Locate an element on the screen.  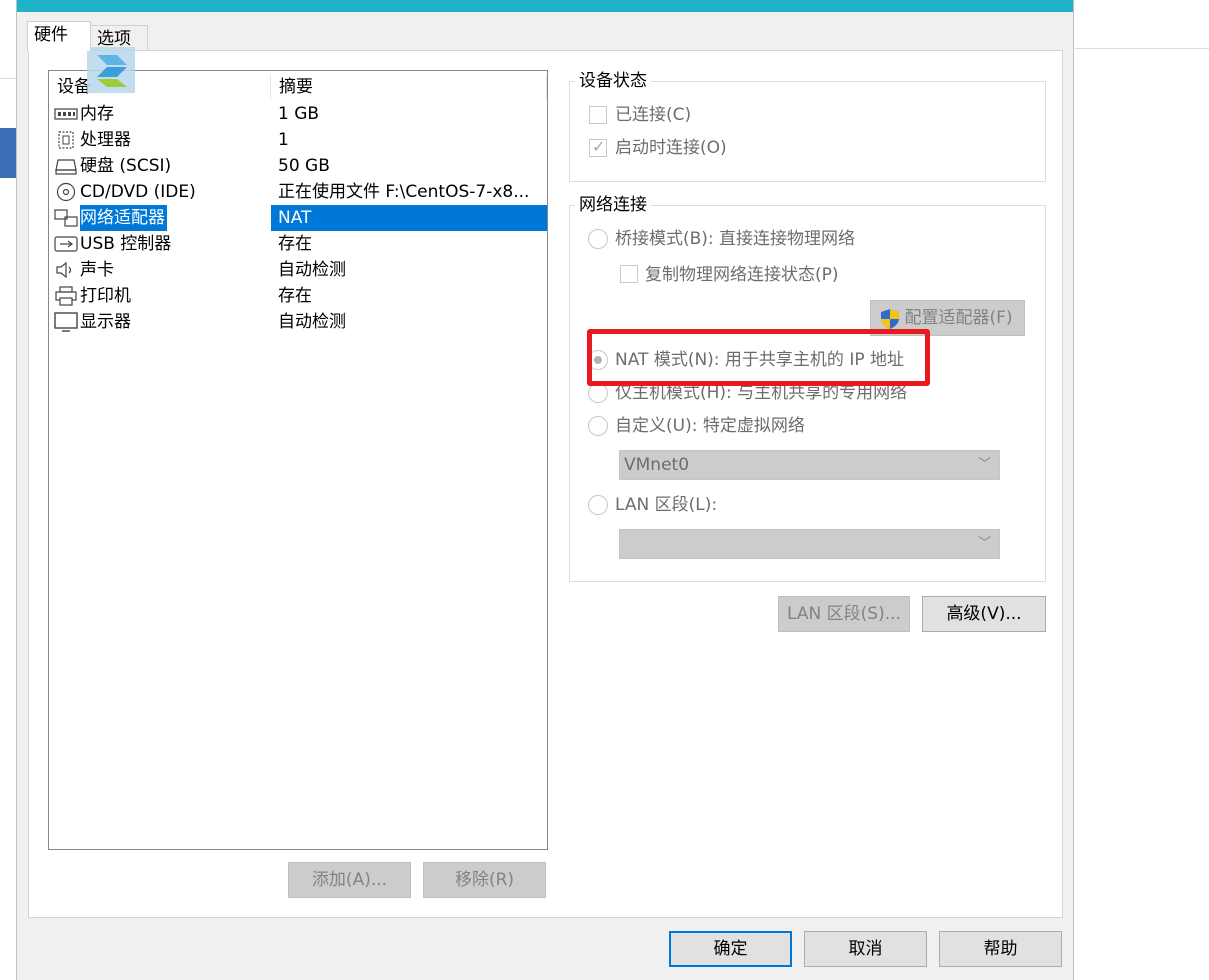
device-summary: 50 GB is located at coordinates (304, 166).